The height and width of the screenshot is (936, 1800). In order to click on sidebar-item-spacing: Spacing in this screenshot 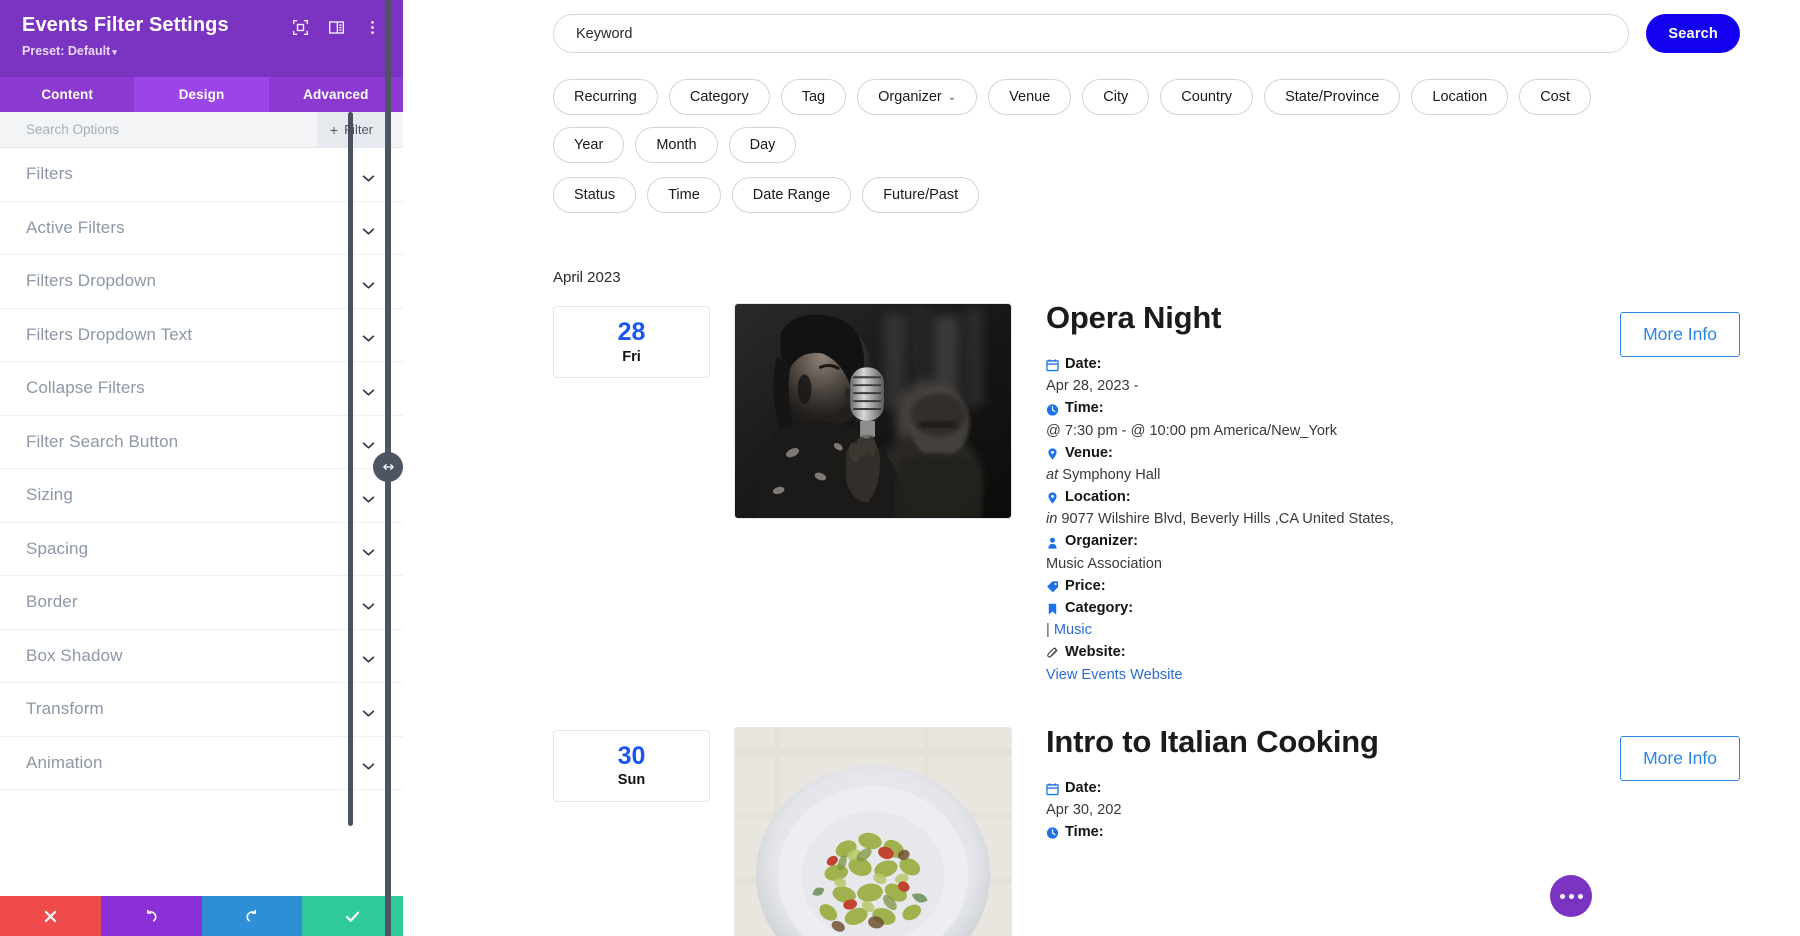, I will do `click(201, 549)`.